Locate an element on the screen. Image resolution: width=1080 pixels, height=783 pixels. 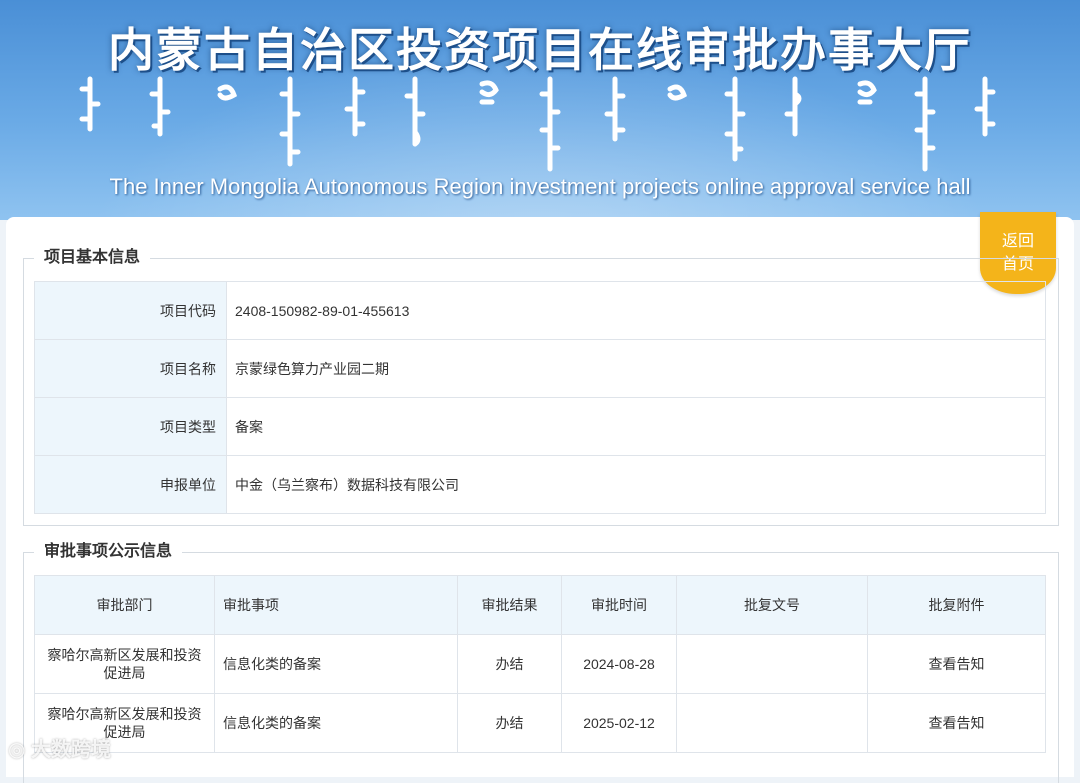
mongolian-script-image is located at coordinates (537, 124).